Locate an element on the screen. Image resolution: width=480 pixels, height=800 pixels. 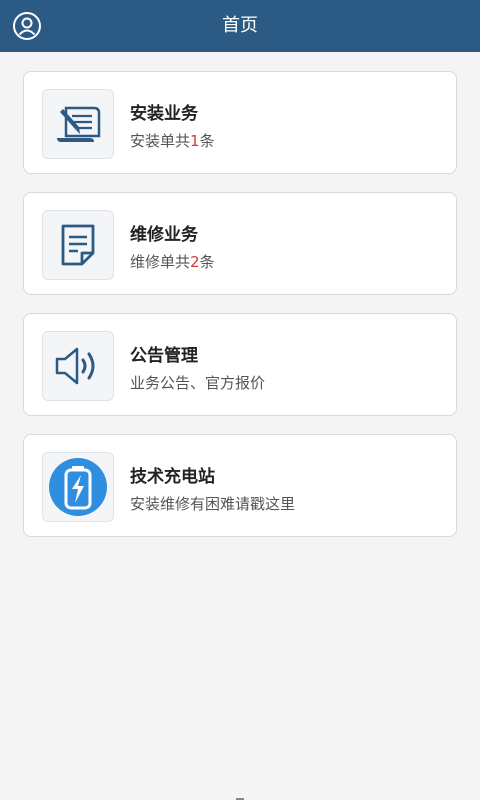
page-title: 首页 is located at coordinates (240, 25).